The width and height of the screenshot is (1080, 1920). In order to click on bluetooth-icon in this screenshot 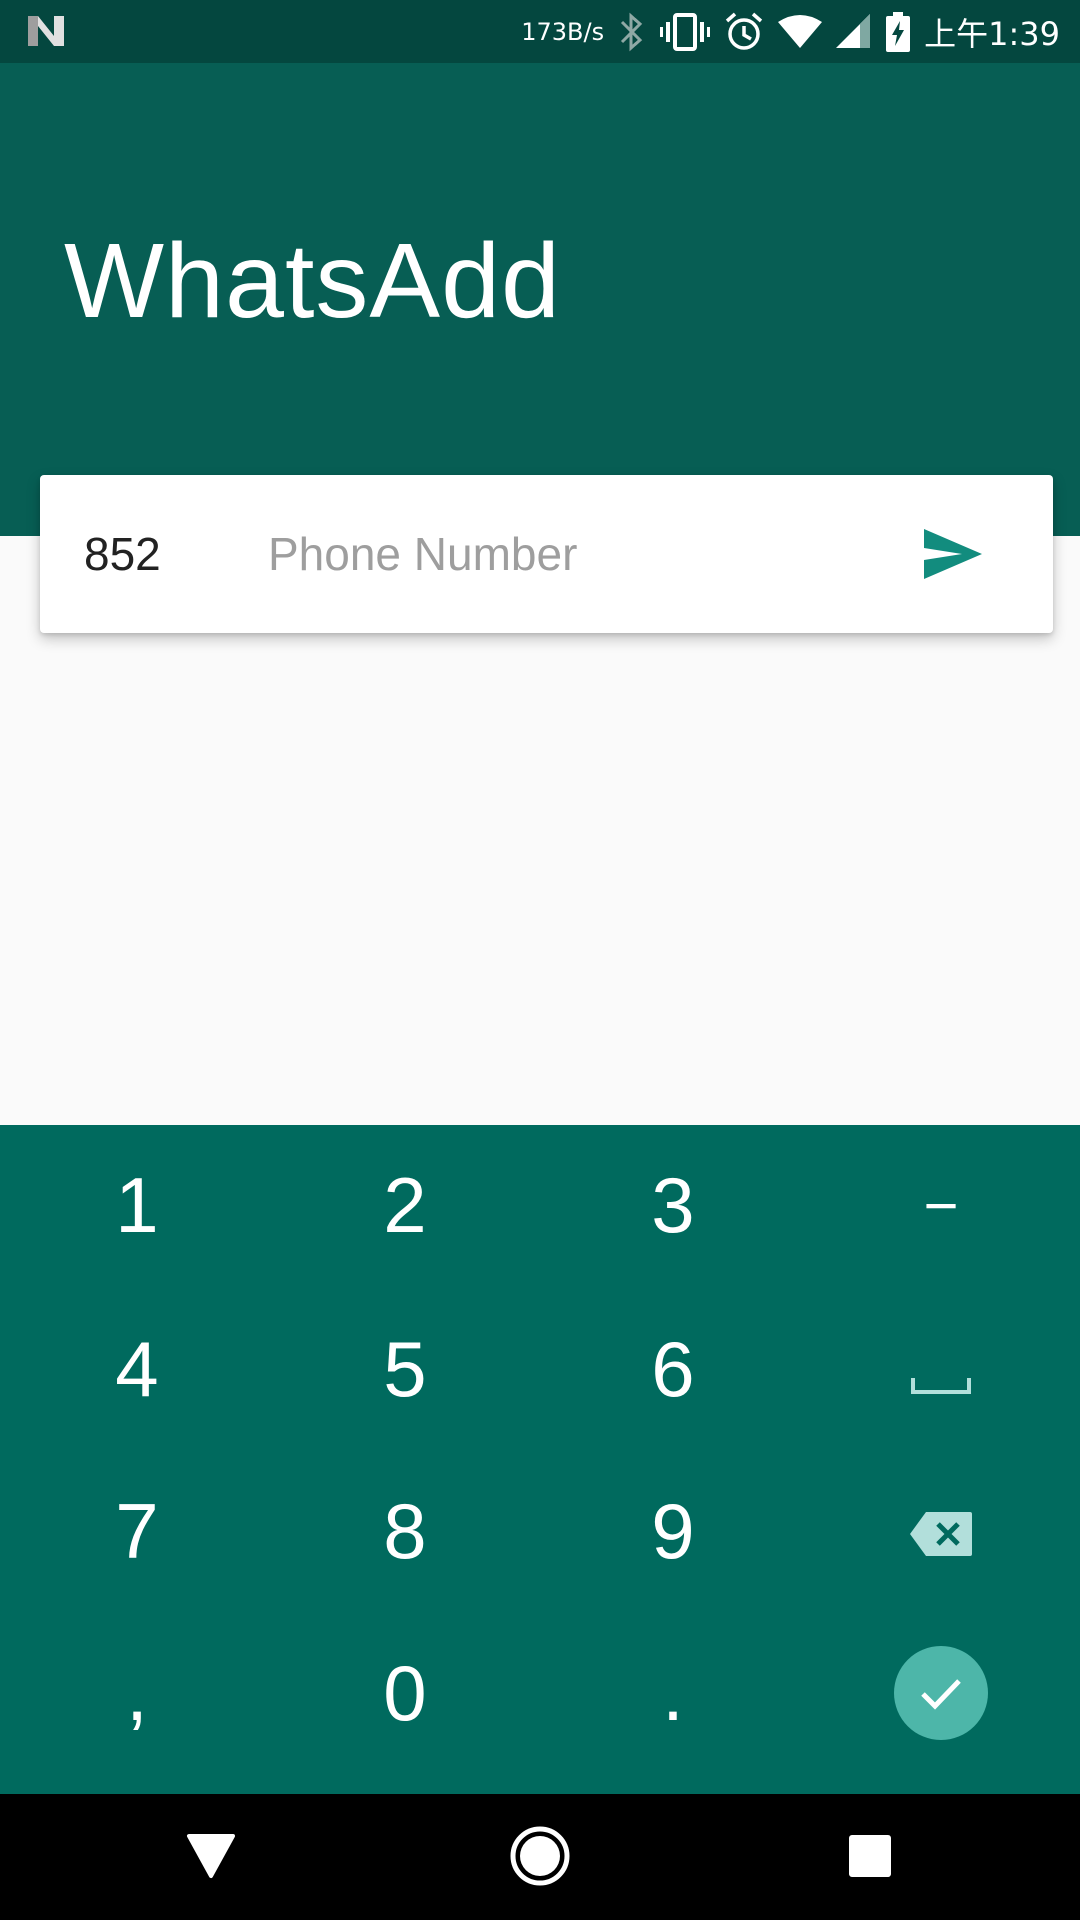, I will do `click(632, 32)`.